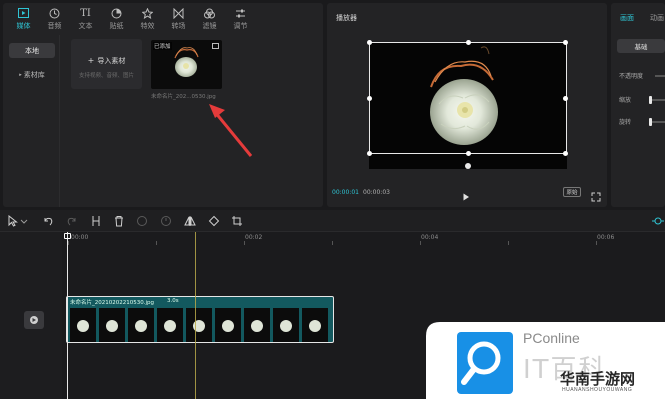 The height and width of the screenshot is (399, 665). What do you see at coordinates (54, 19) in the screenshot?
I see `tab-audio: 音频` at bounding box center [54, 19].